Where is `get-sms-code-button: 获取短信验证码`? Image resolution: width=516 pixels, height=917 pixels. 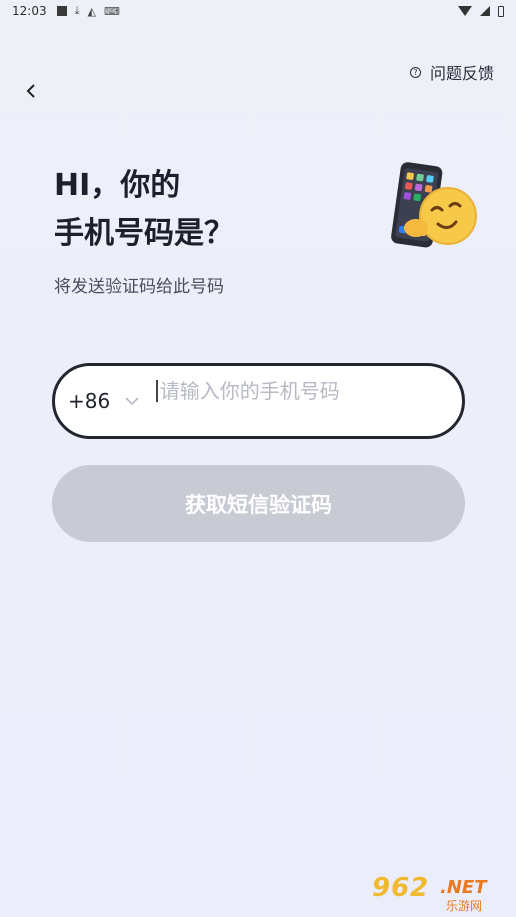 get-sms-code-button: 获取短信验证码 is located at coordinates (258, 503).